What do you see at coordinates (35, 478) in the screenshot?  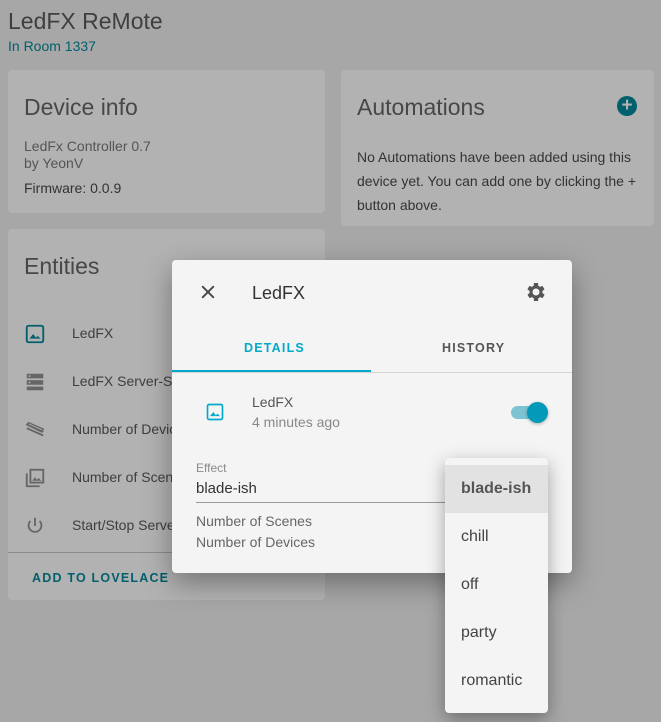 I see `image-multiple-icon` at bounding box center [35, 478].